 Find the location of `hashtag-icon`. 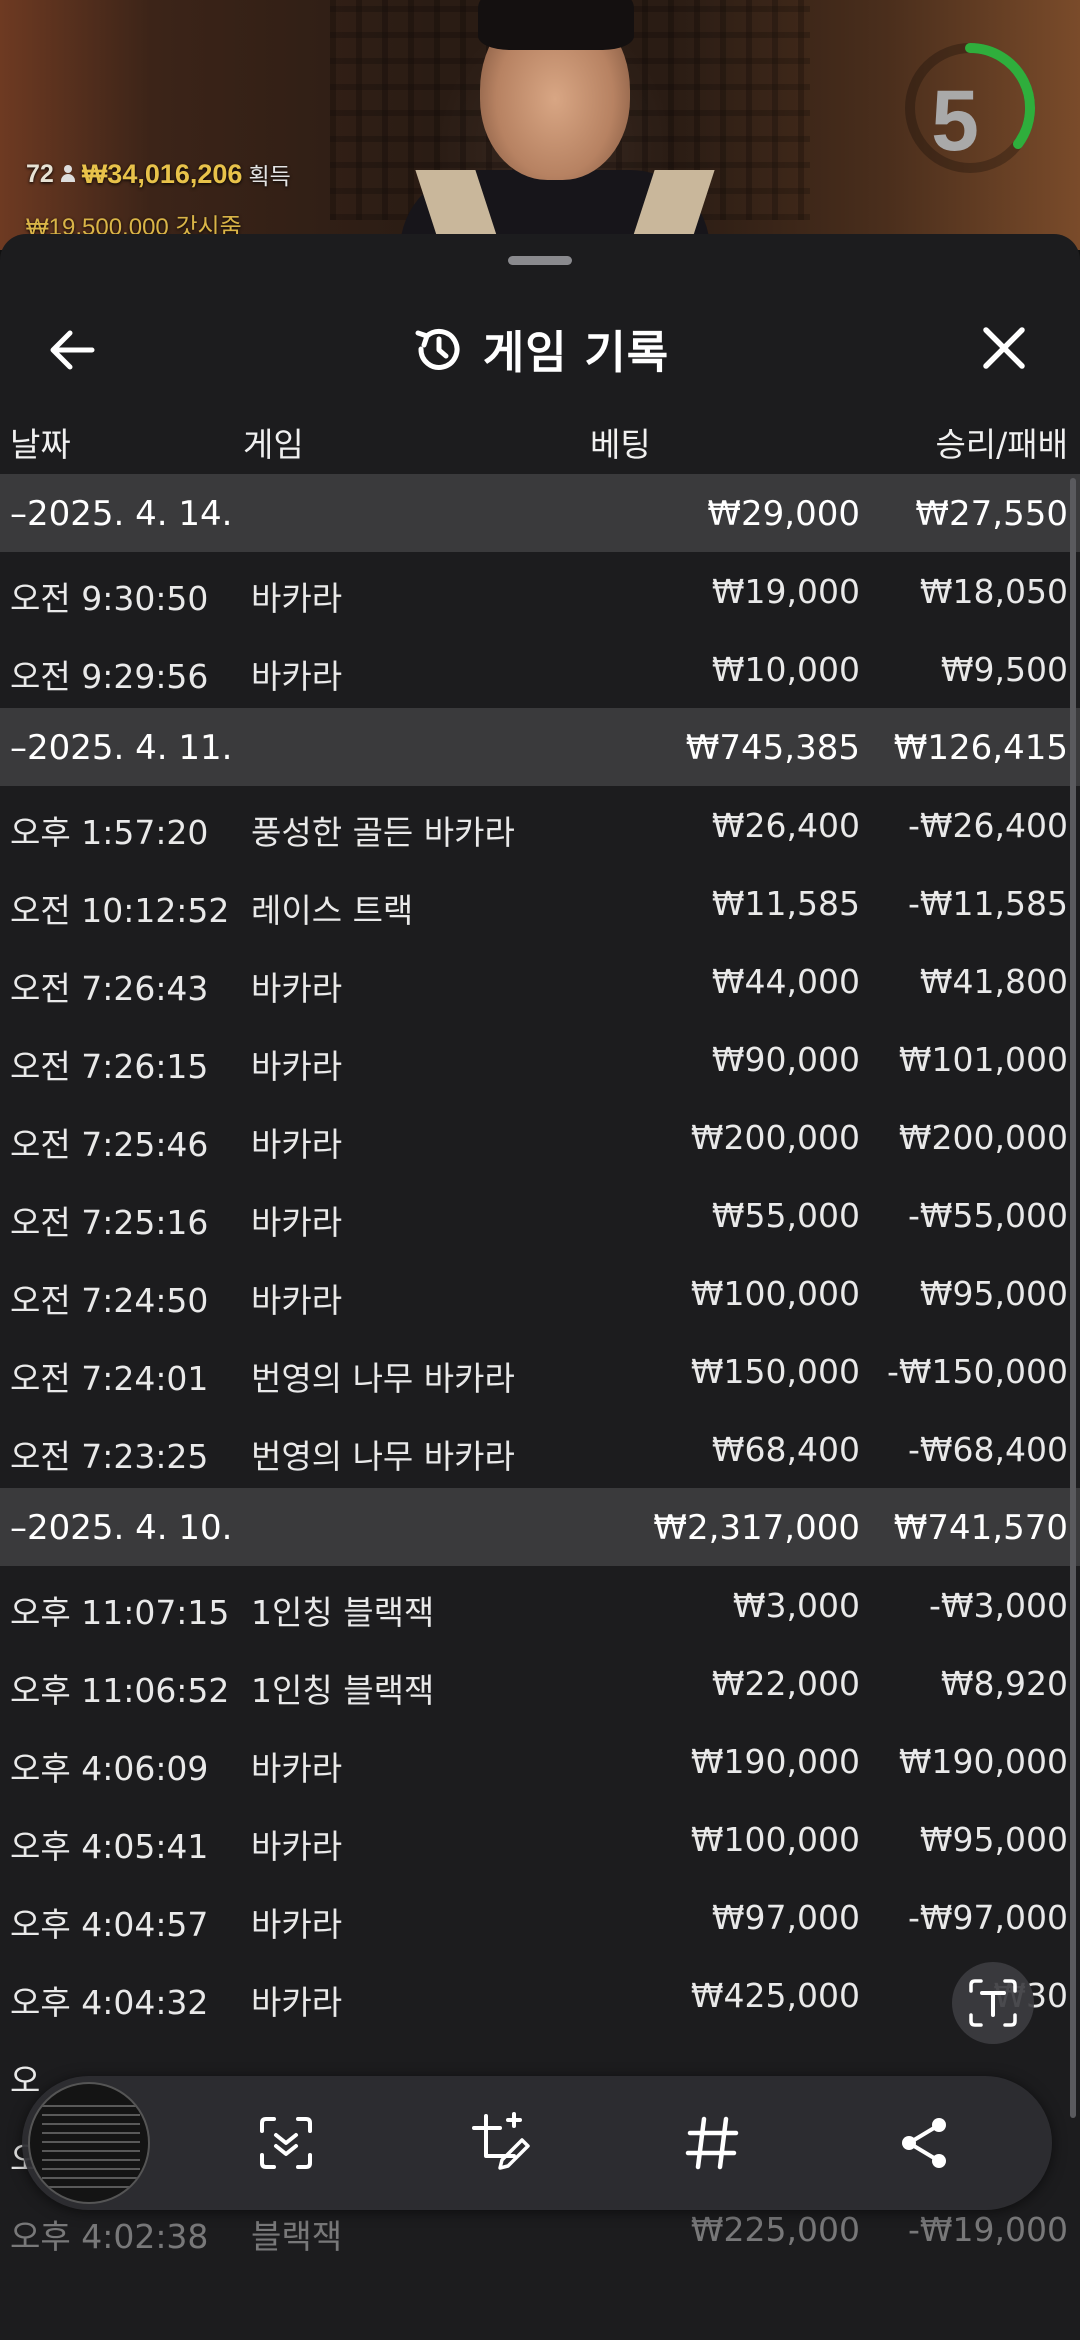

hashtag-icon is located at coordinates (712, 2143).